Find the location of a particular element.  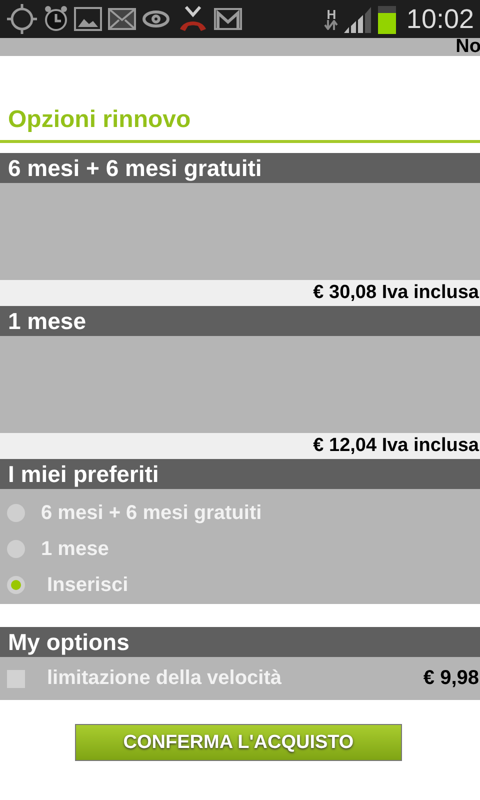

mail-icon is located at coordinates (122, 19).